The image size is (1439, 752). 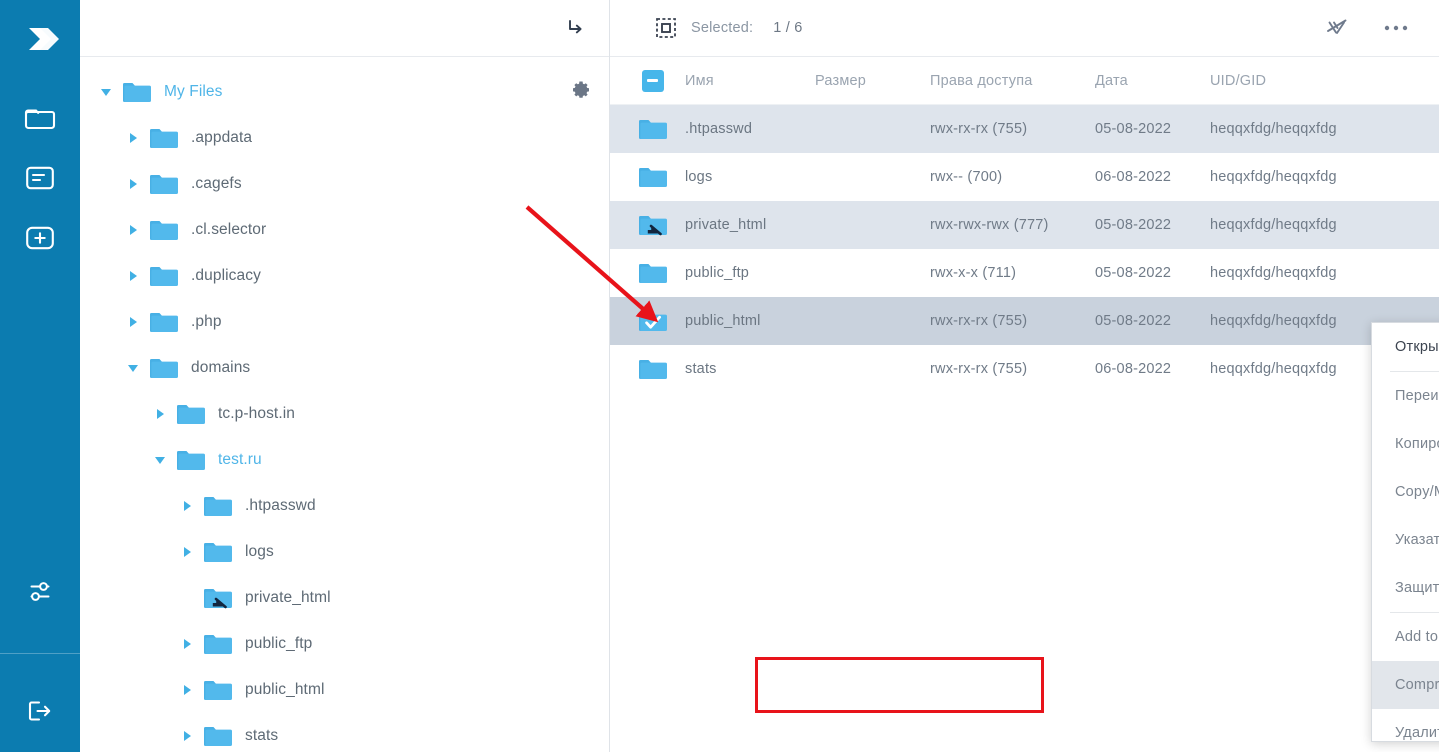 I want to click on column-header-uidgid: UID/GID, so click(x=1324, y=81).